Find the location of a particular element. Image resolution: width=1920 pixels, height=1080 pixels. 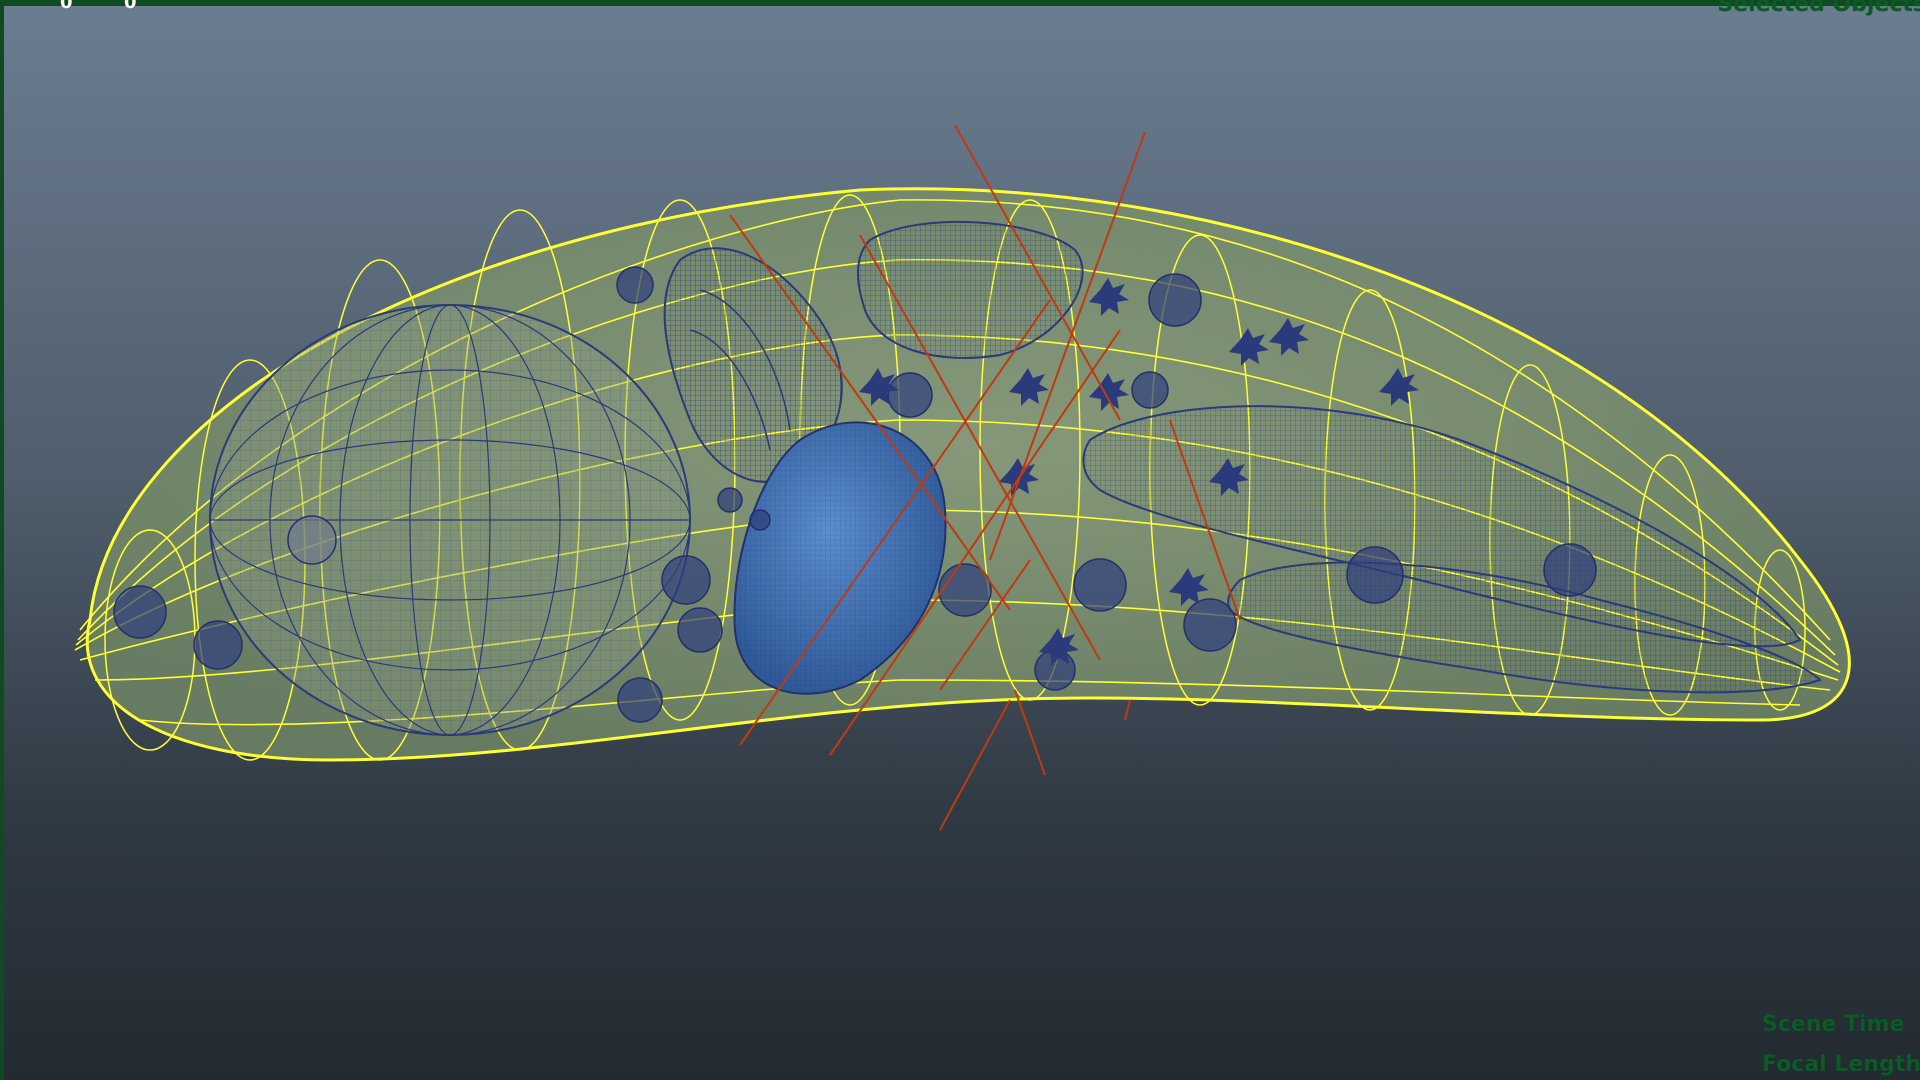

hud-focal-length: Focal Length is located at coordinates (1841, 1064).